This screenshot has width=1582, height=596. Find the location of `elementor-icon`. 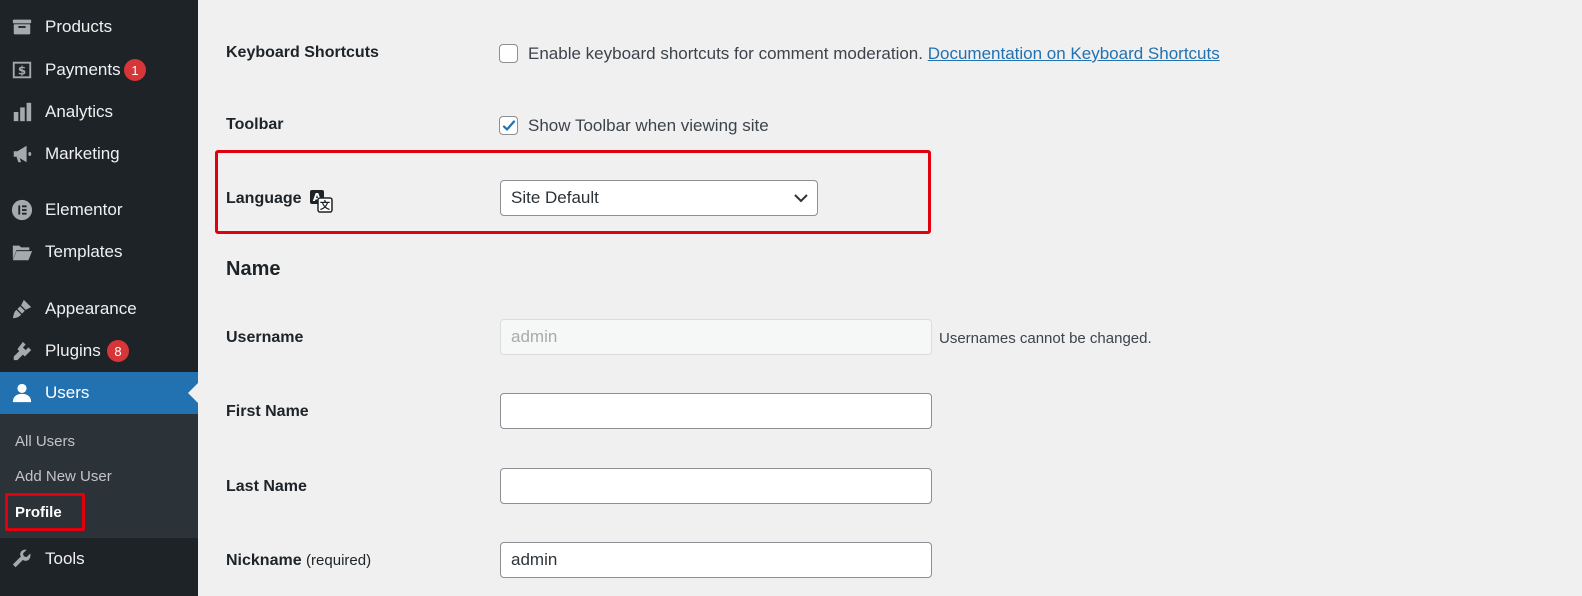

elementor-icon is located at coordinates (22, 210).